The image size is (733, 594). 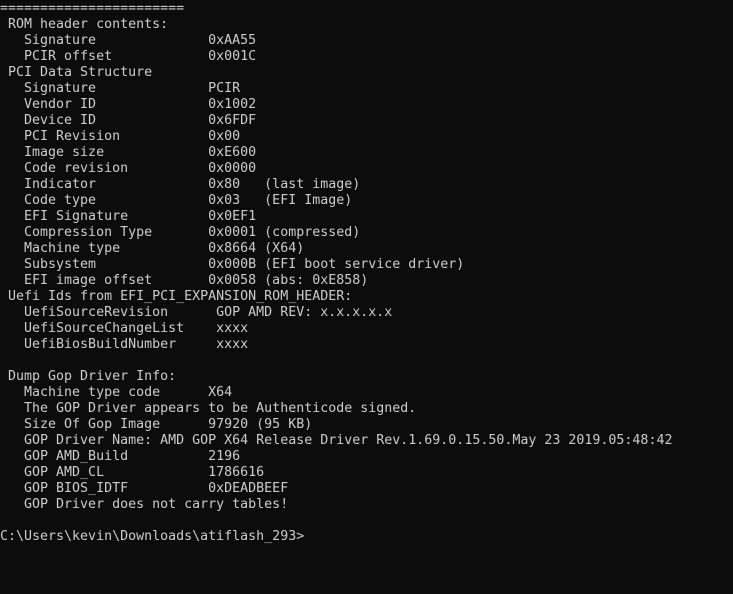 What do you see at coordinates (92, 8) in the screenshot?
I see `console-line: =======================` at bounding box center [92, 8].